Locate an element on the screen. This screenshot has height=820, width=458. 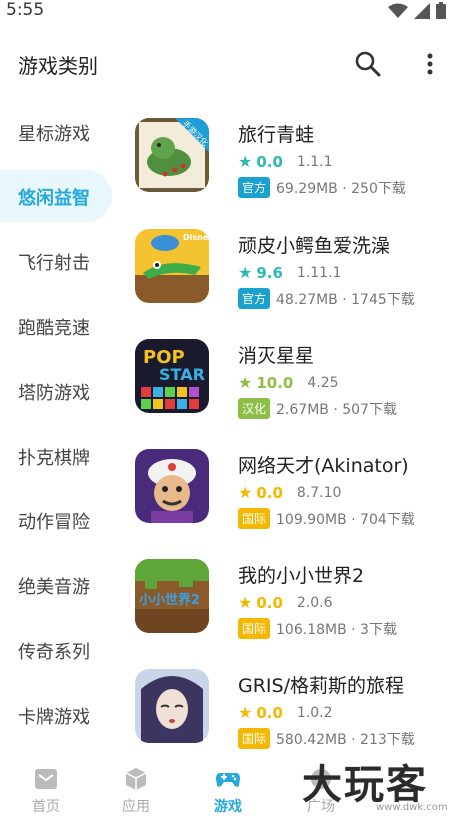
category-item: 绝美音游 is located at coordinates (56, 585).